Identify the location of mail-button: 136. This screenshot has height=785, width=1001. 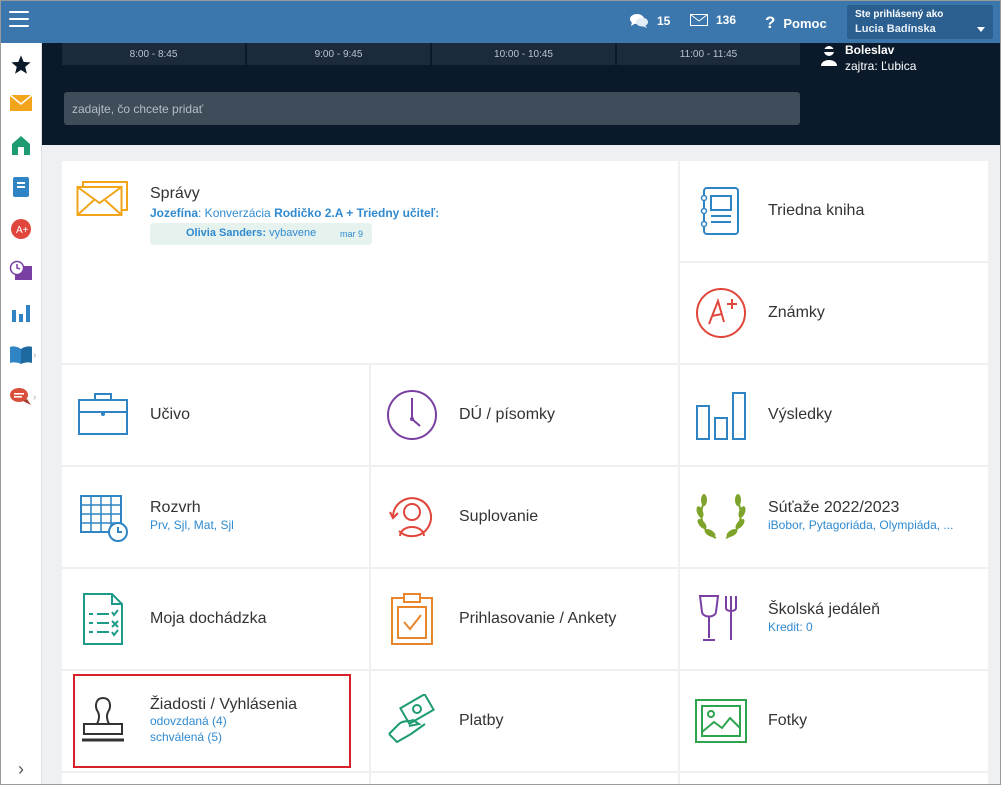
(713, 20).